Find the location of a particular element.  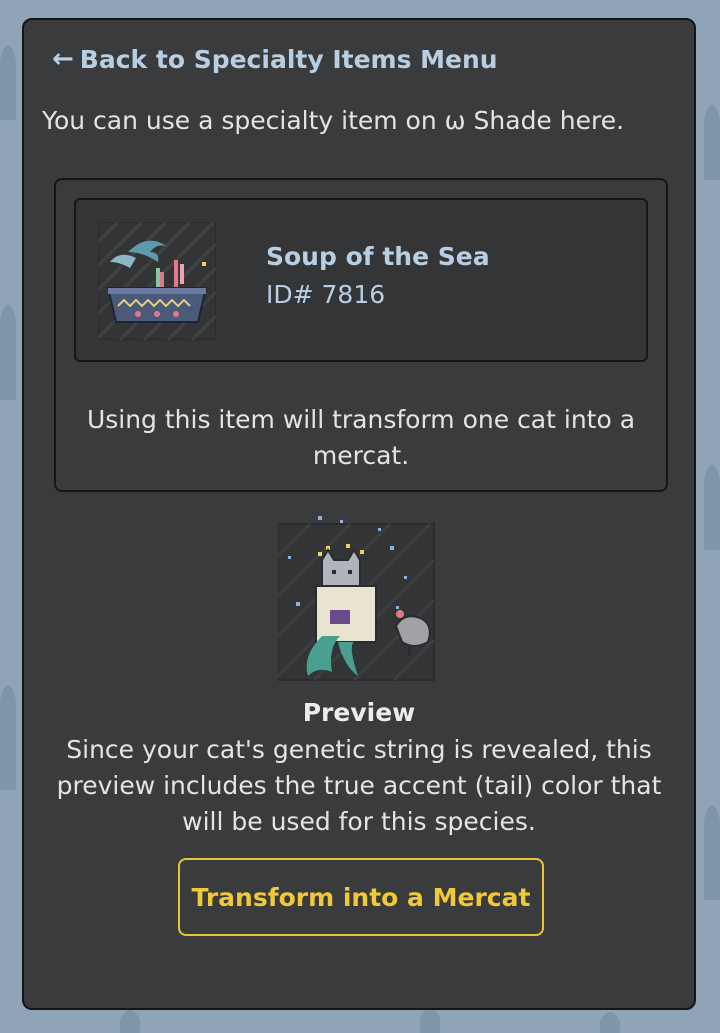

back-to-specialty-items-link: ← Back to Specialty Items Menu is located at coordinates (275, 59).